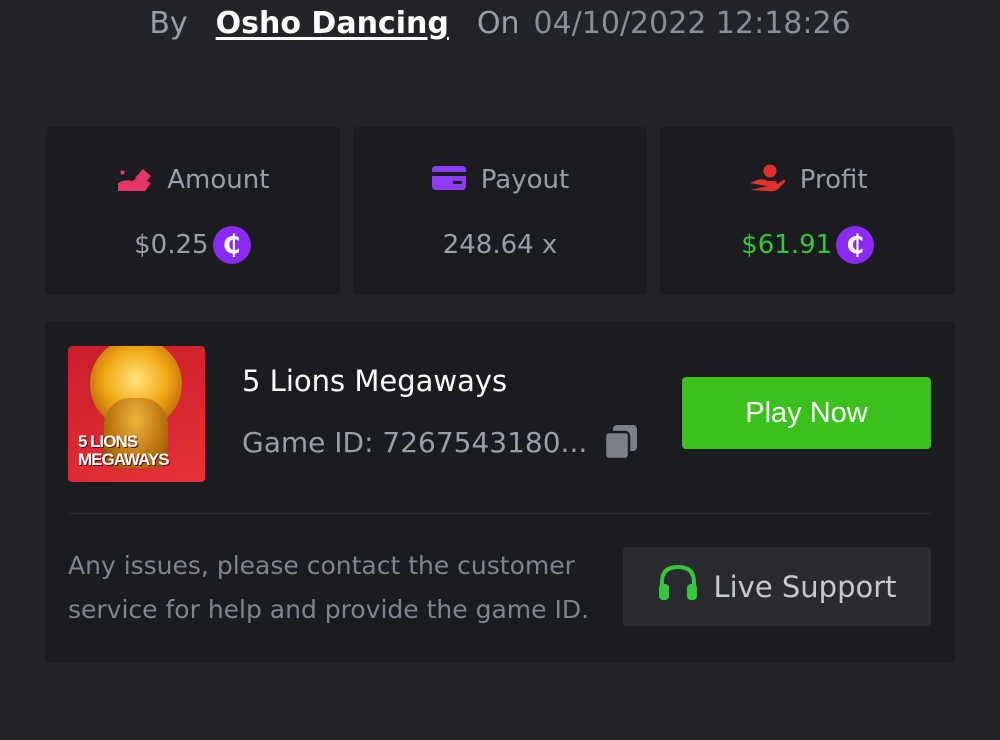 Image resolution: width=1000 pixels, height=740 pixels. Describe the element at coordinates (805, 586) in the screenshot. I see `live-support-label: Live Support` at that location.